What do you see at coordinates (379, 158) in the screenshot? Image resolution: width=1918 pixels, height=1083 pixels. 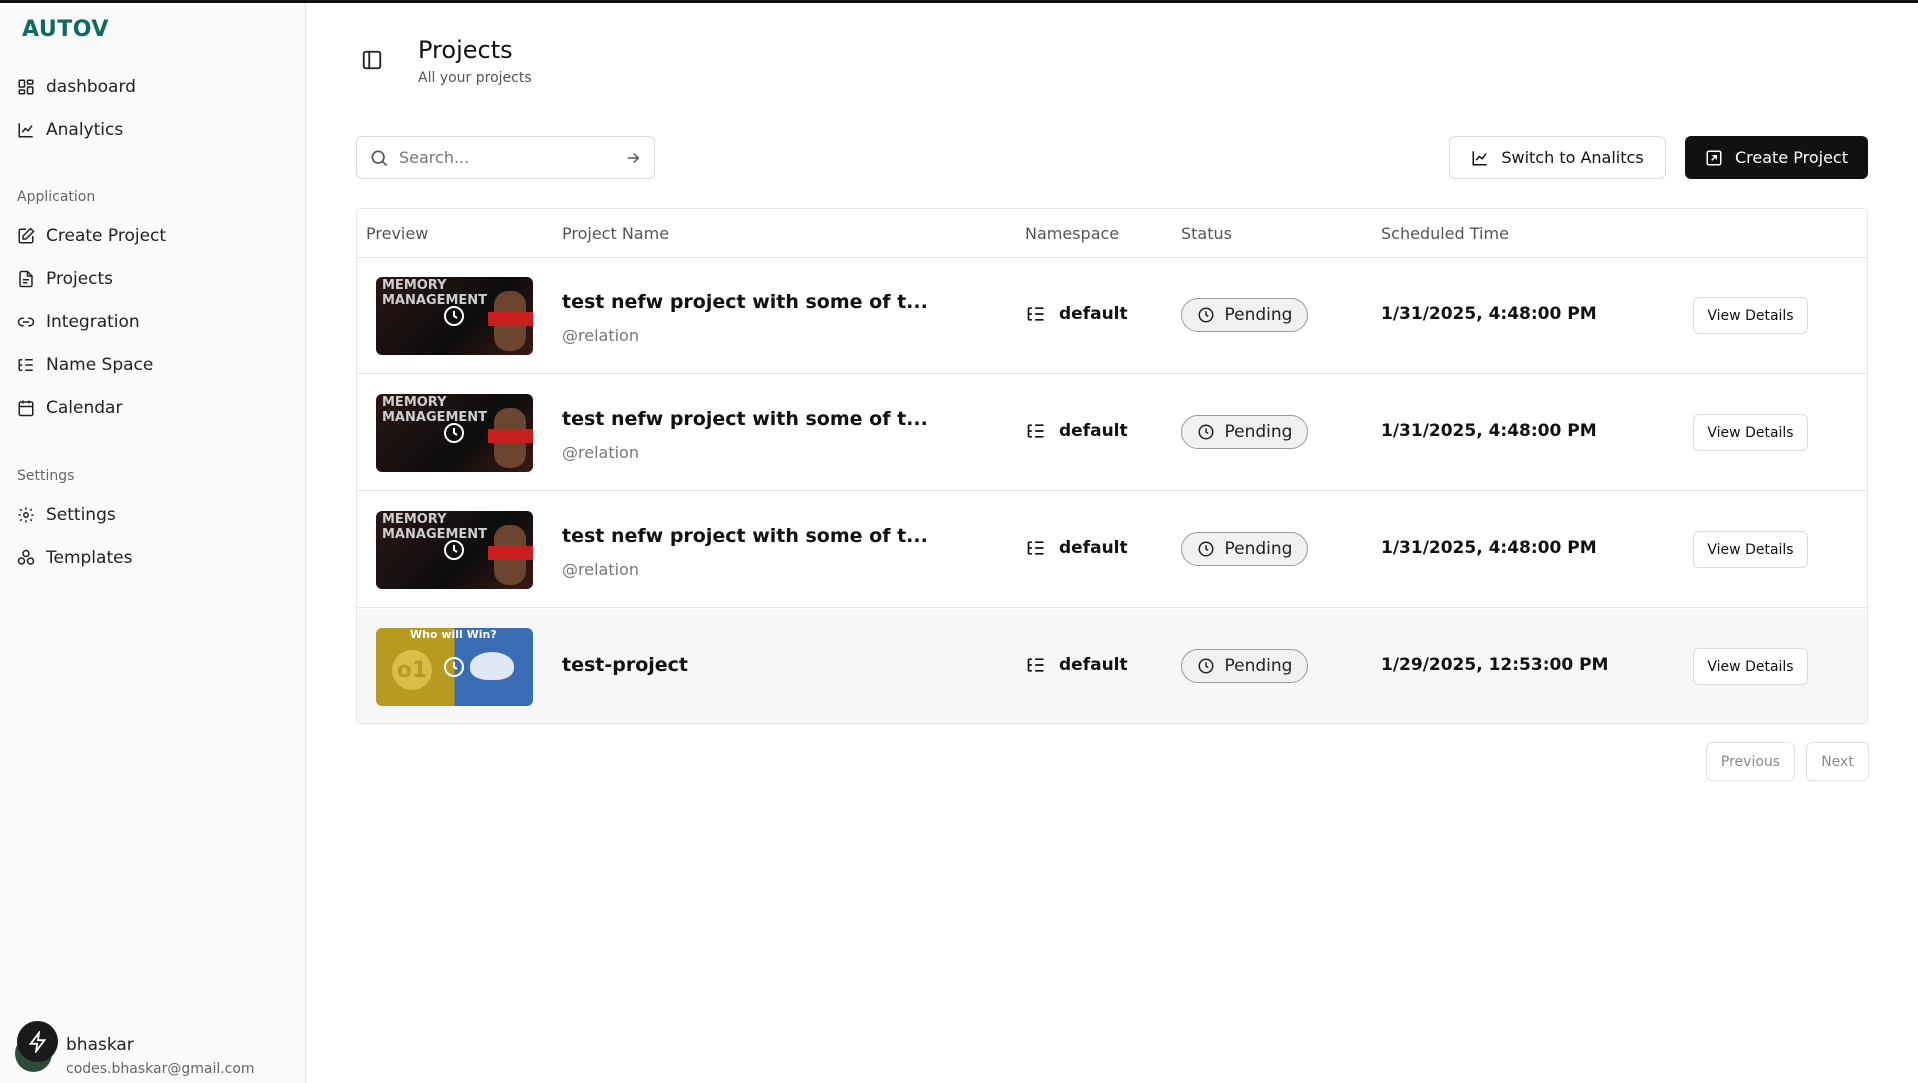 I see `search-icon` at bounding box center [379, 158].